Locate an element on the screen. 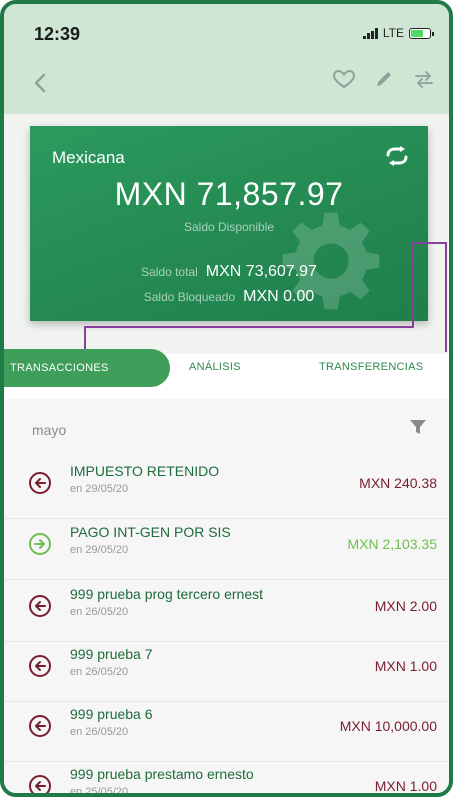 The height and width of the screenshot is (797, 453). transaction-date: en 25/05/20 is located at coordinates (99, 791).